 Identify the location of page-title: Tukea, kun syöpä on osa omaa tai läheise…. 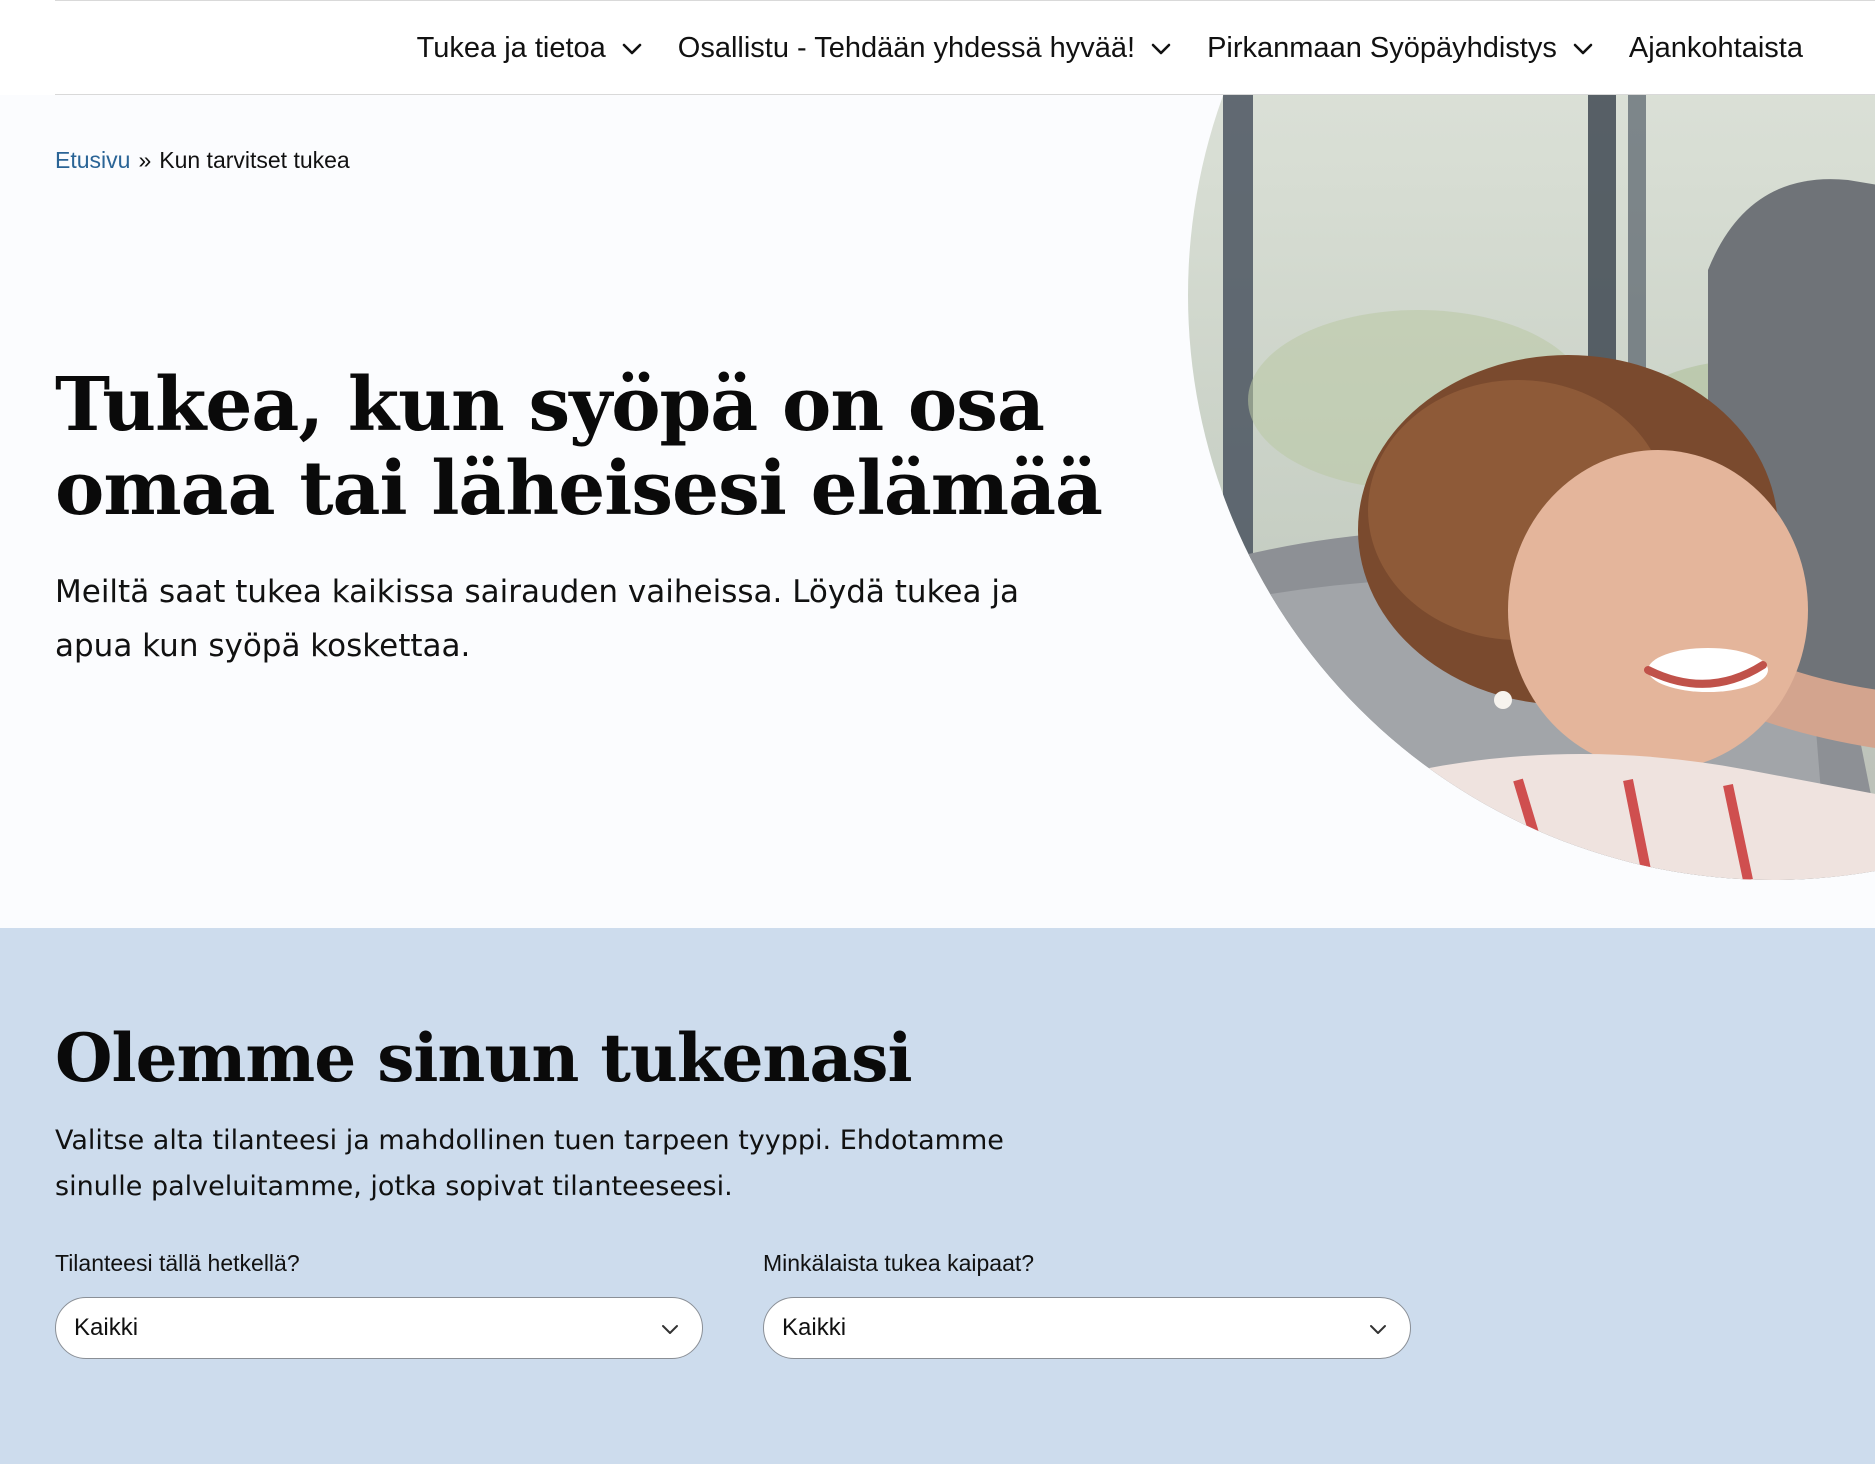
(579, 447).